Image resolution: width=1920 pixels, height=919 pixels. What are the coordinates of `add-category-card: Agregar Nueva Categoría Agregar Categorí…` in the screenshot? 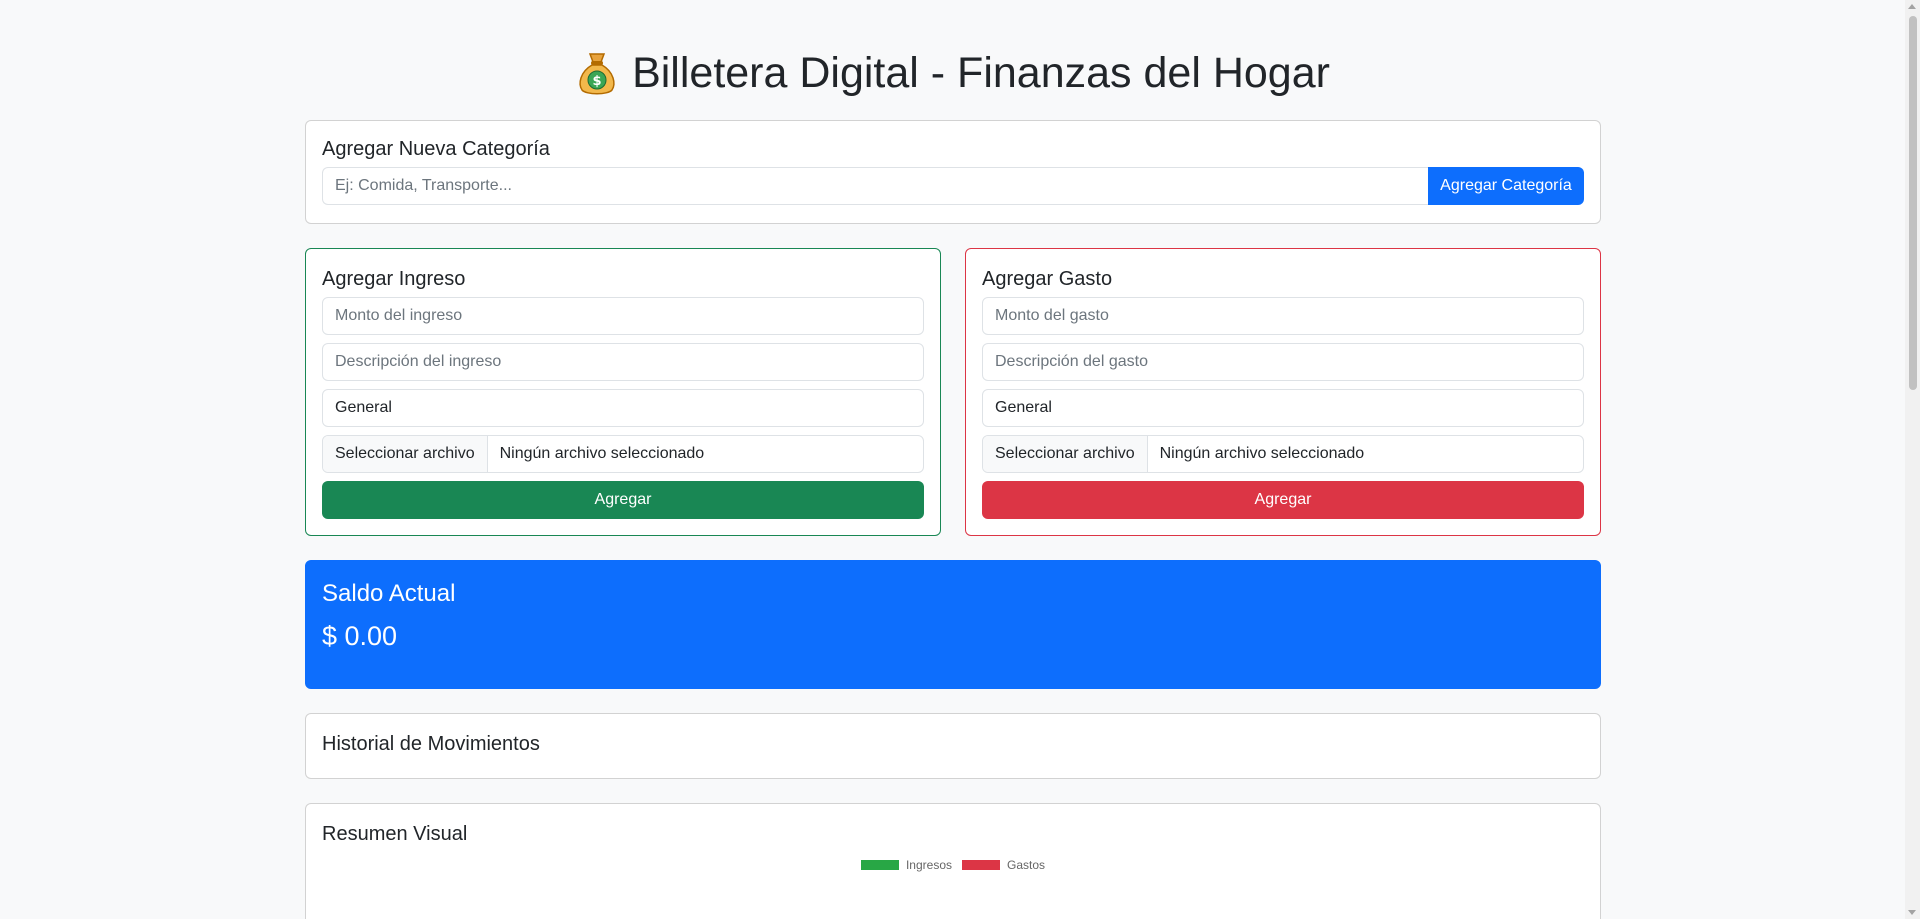 It's located at (953, 172).